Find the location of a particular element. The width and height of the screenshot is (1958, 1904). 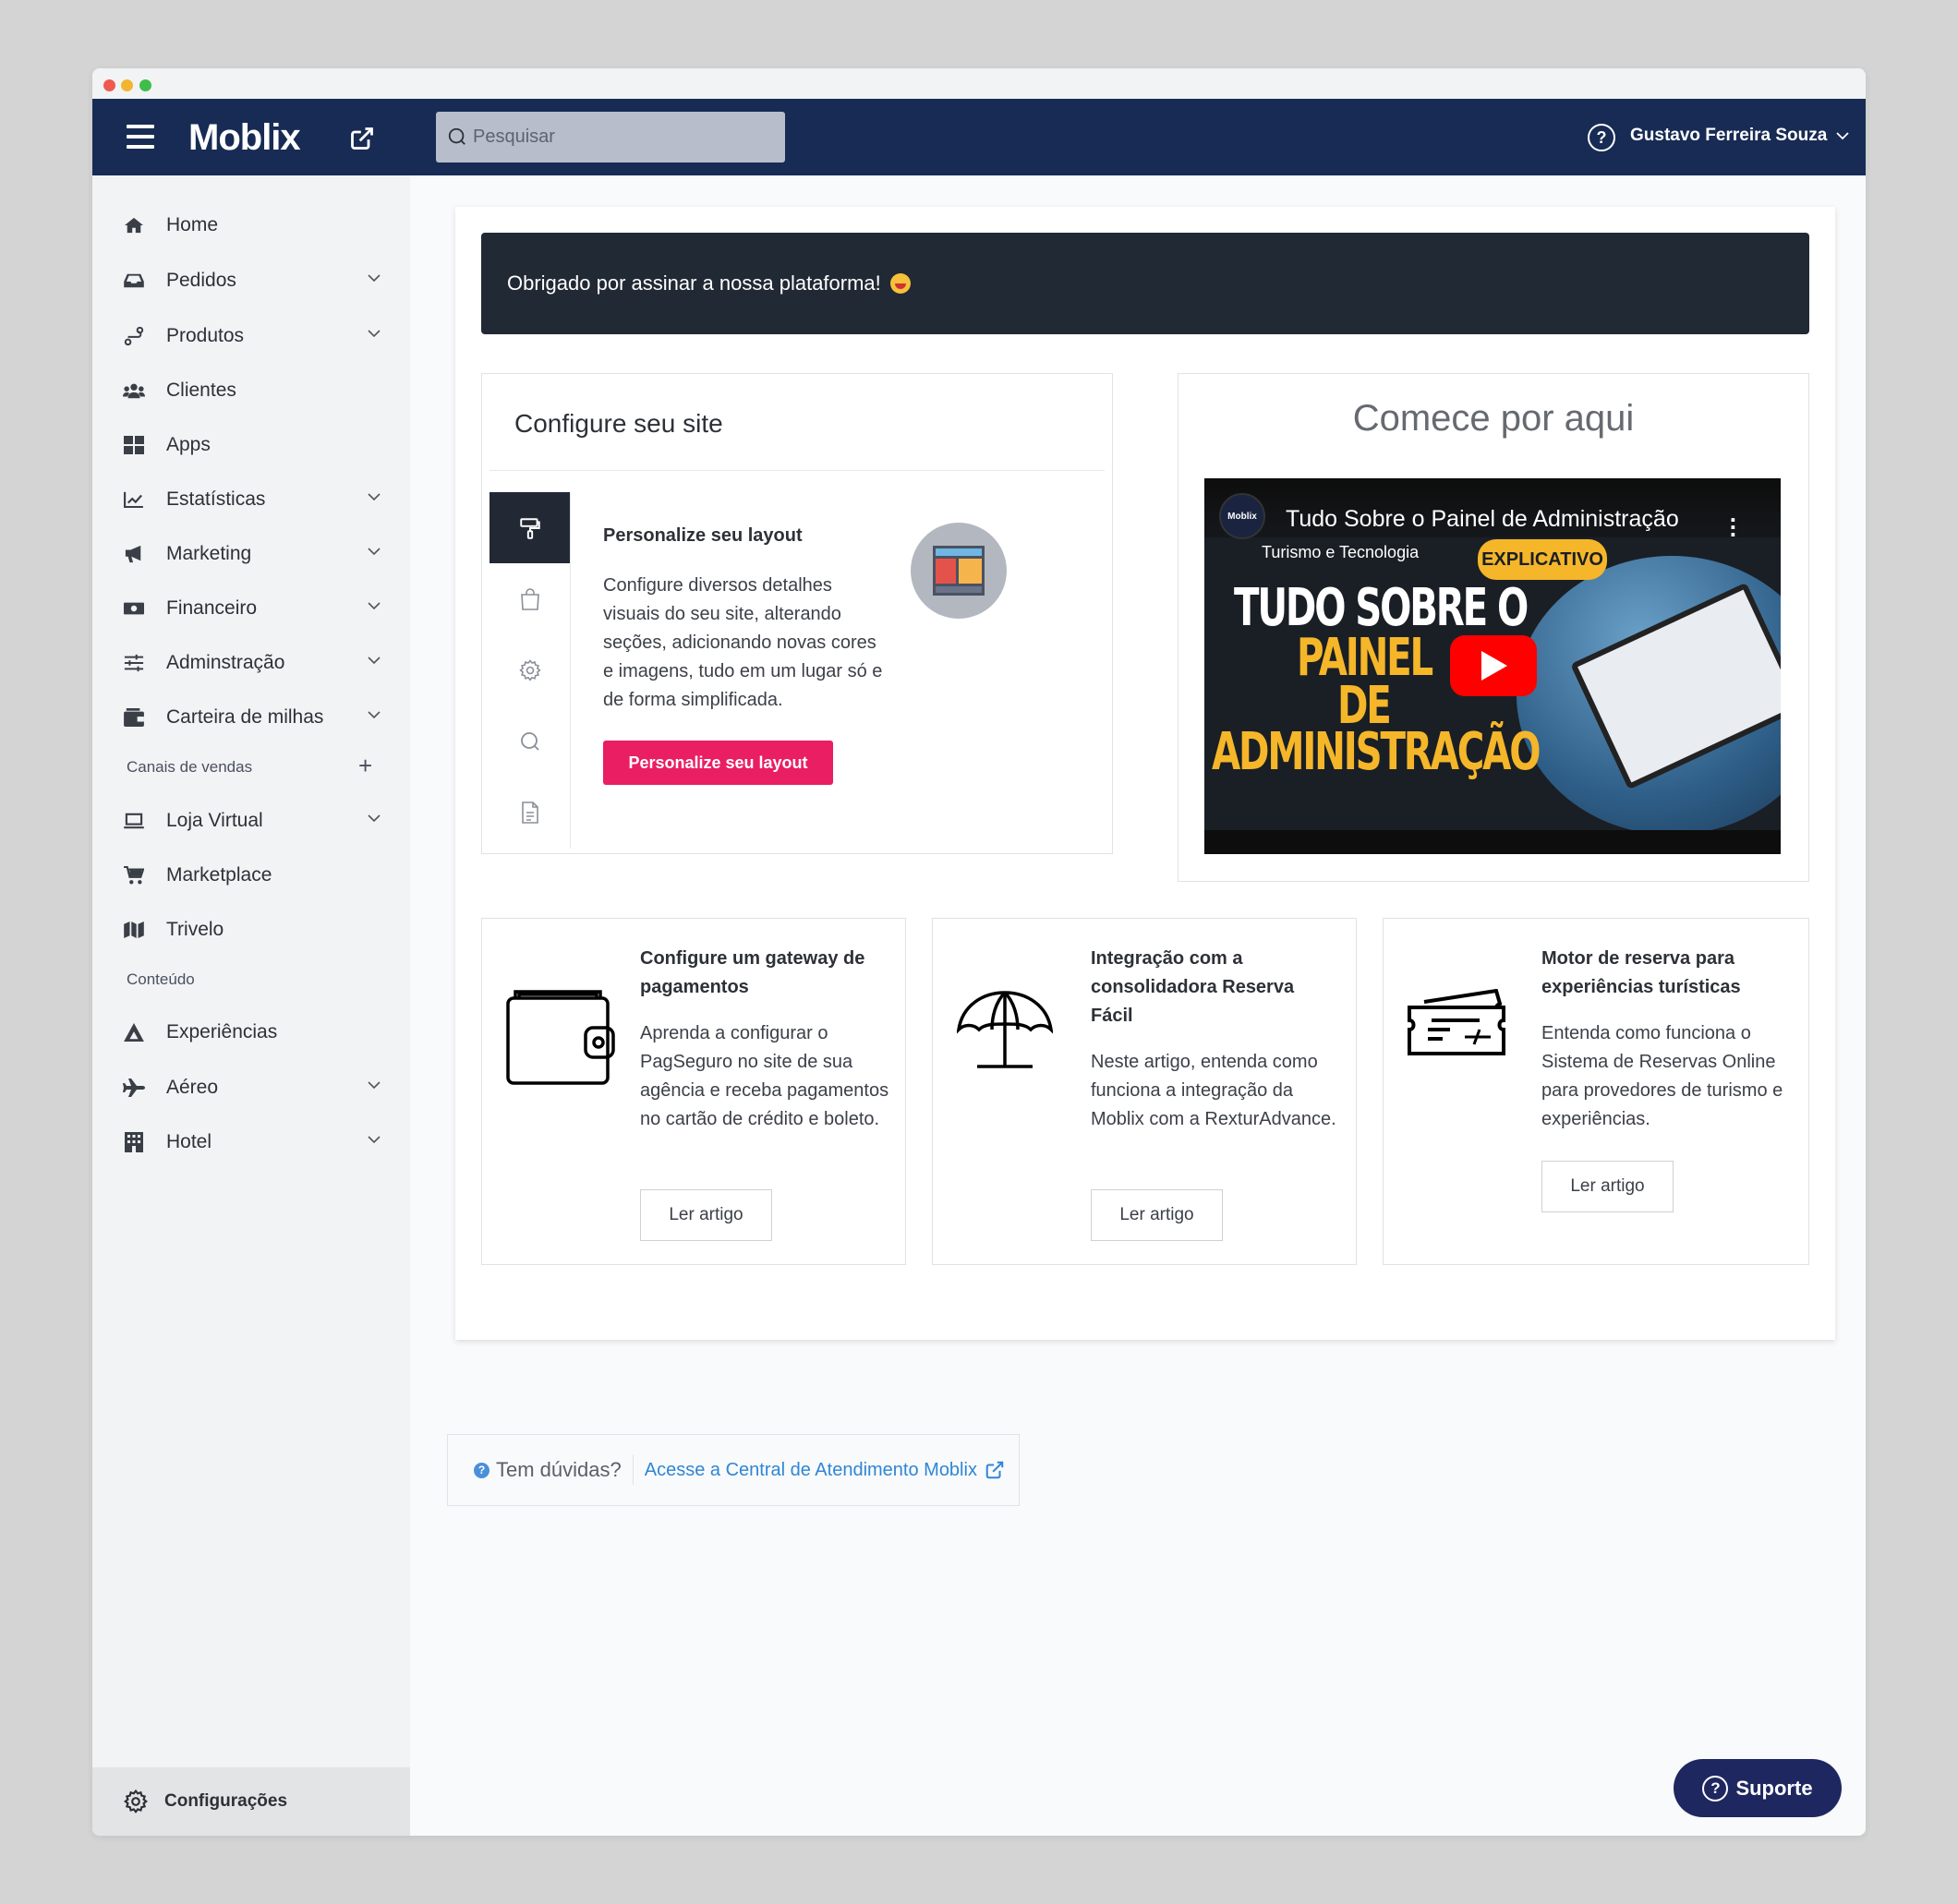

sidebar-item-label: Experiências is located at coordinates (222, 1031).